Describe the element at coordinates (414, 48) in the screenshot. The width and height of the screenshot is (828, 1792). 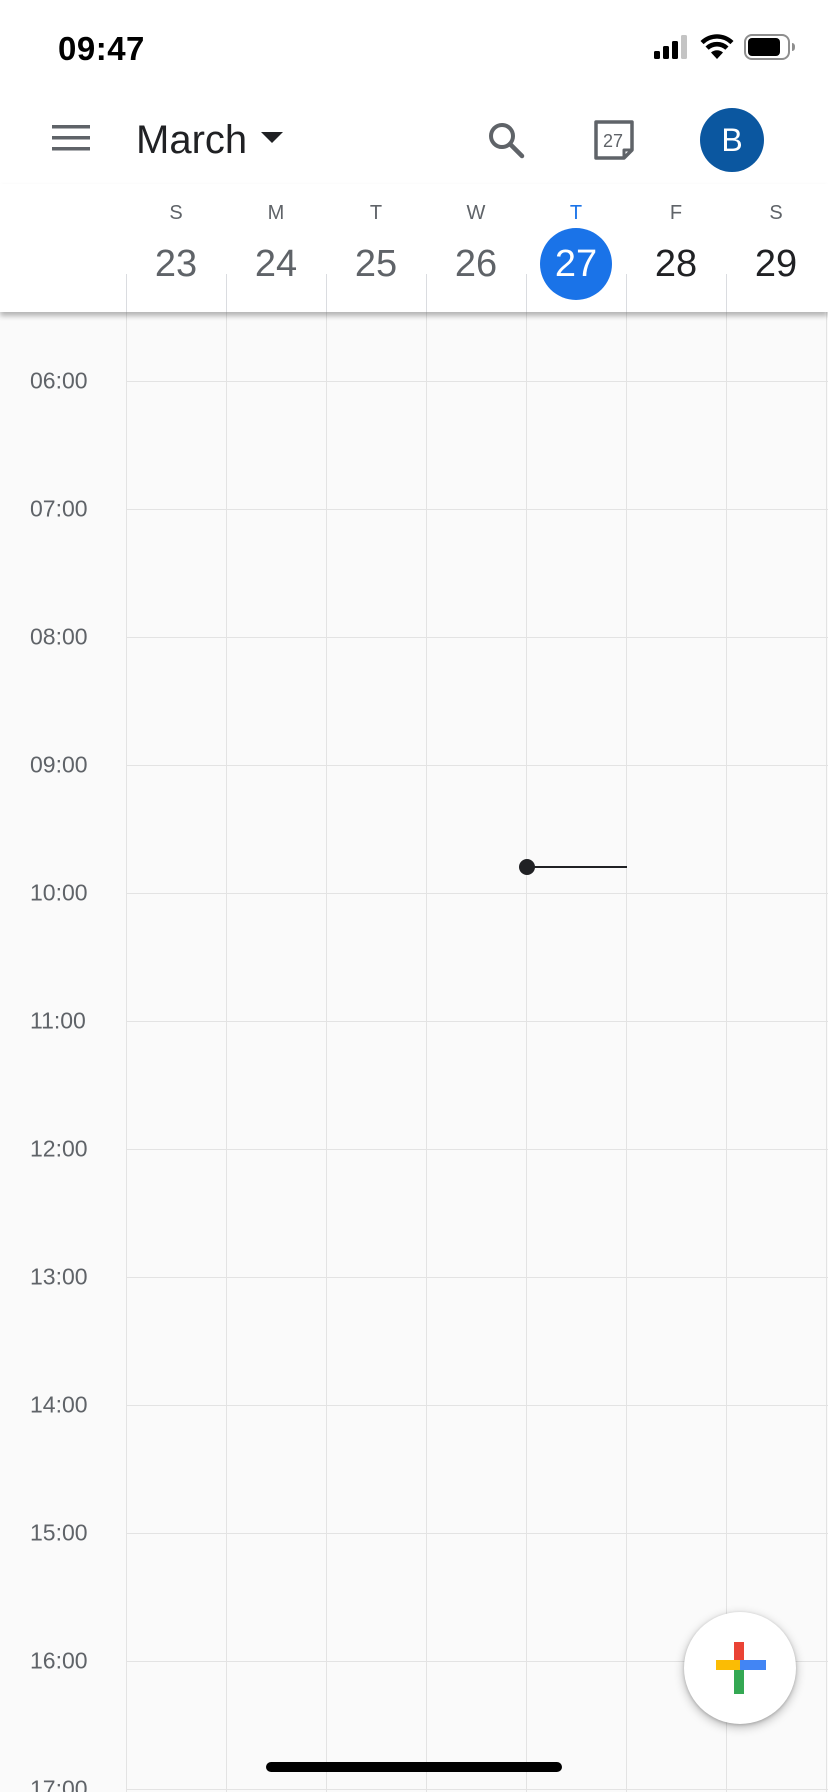
I see `status-bar: 09:47` at that location.